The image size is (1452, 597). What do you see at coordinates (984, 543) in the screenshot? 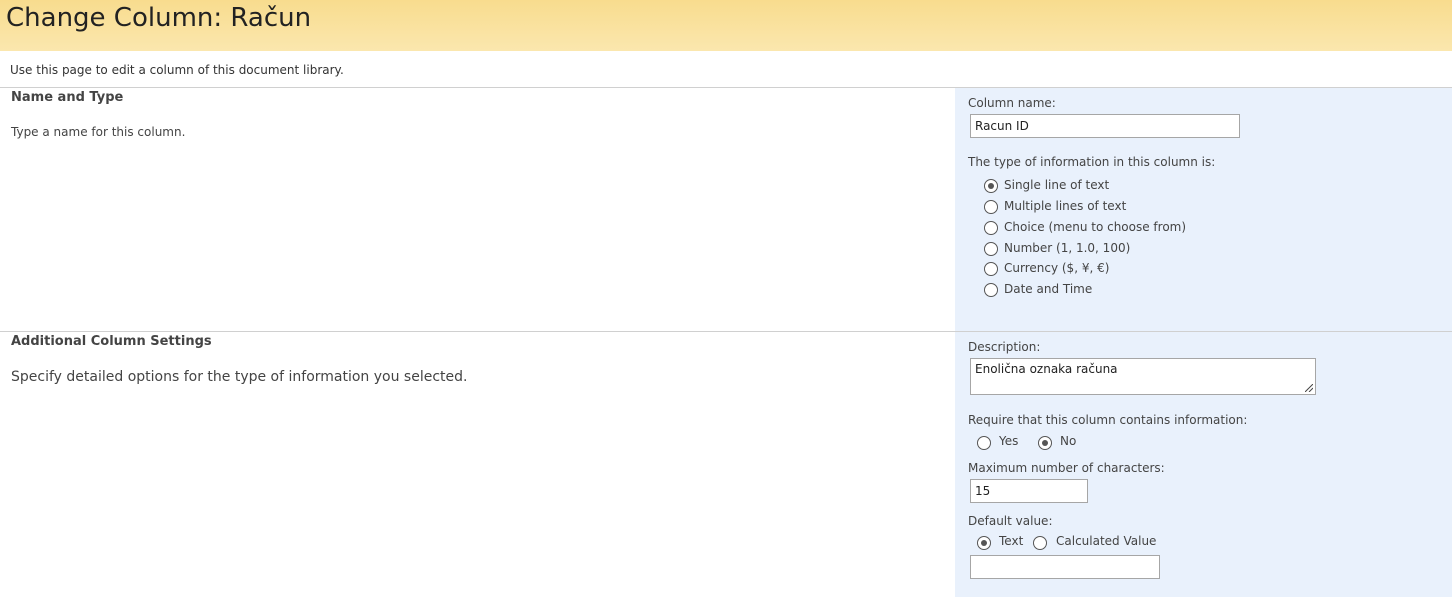
I see `default-text-radio` at bounding box center [984, 543].